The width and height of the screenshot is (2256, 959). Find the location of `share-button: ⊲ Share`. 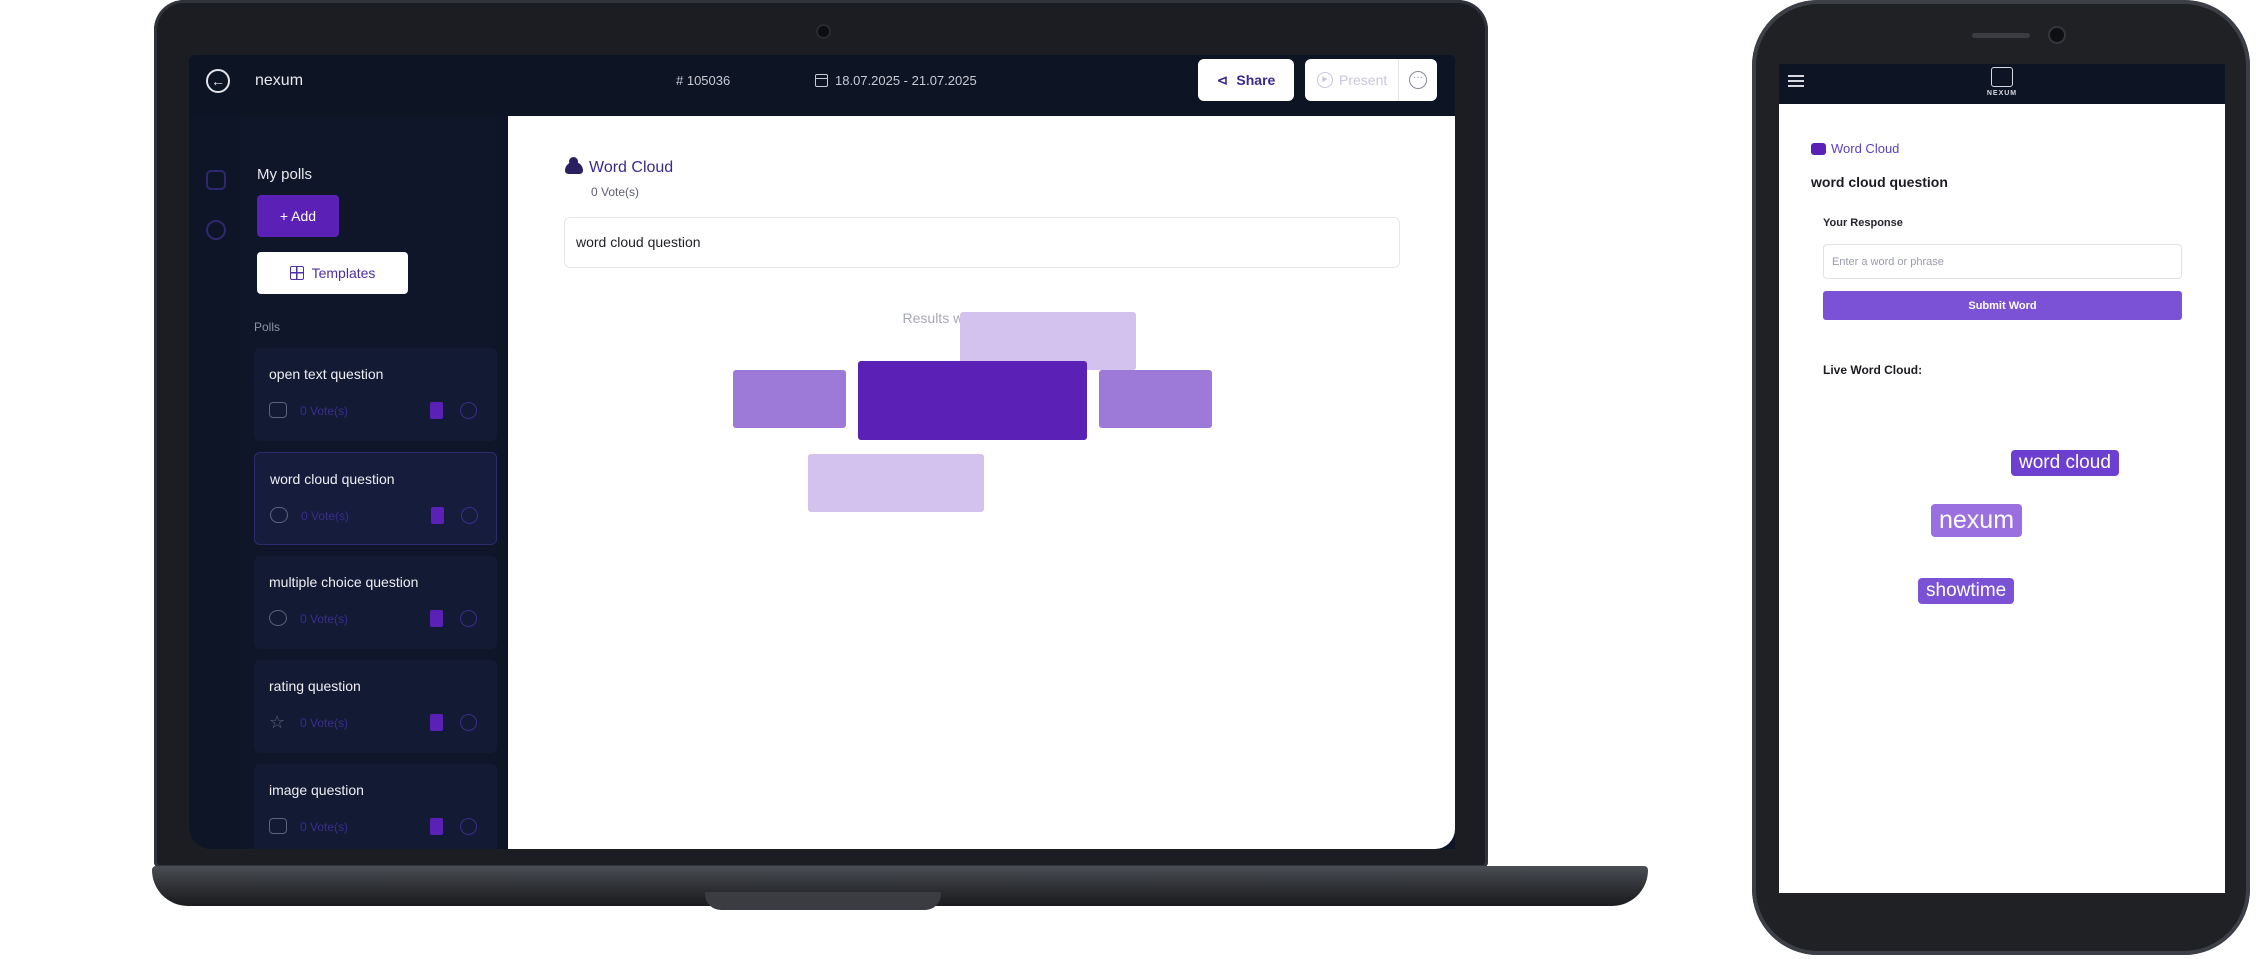

share-button: ⊲ Share is located at coordinates (1246, 80).